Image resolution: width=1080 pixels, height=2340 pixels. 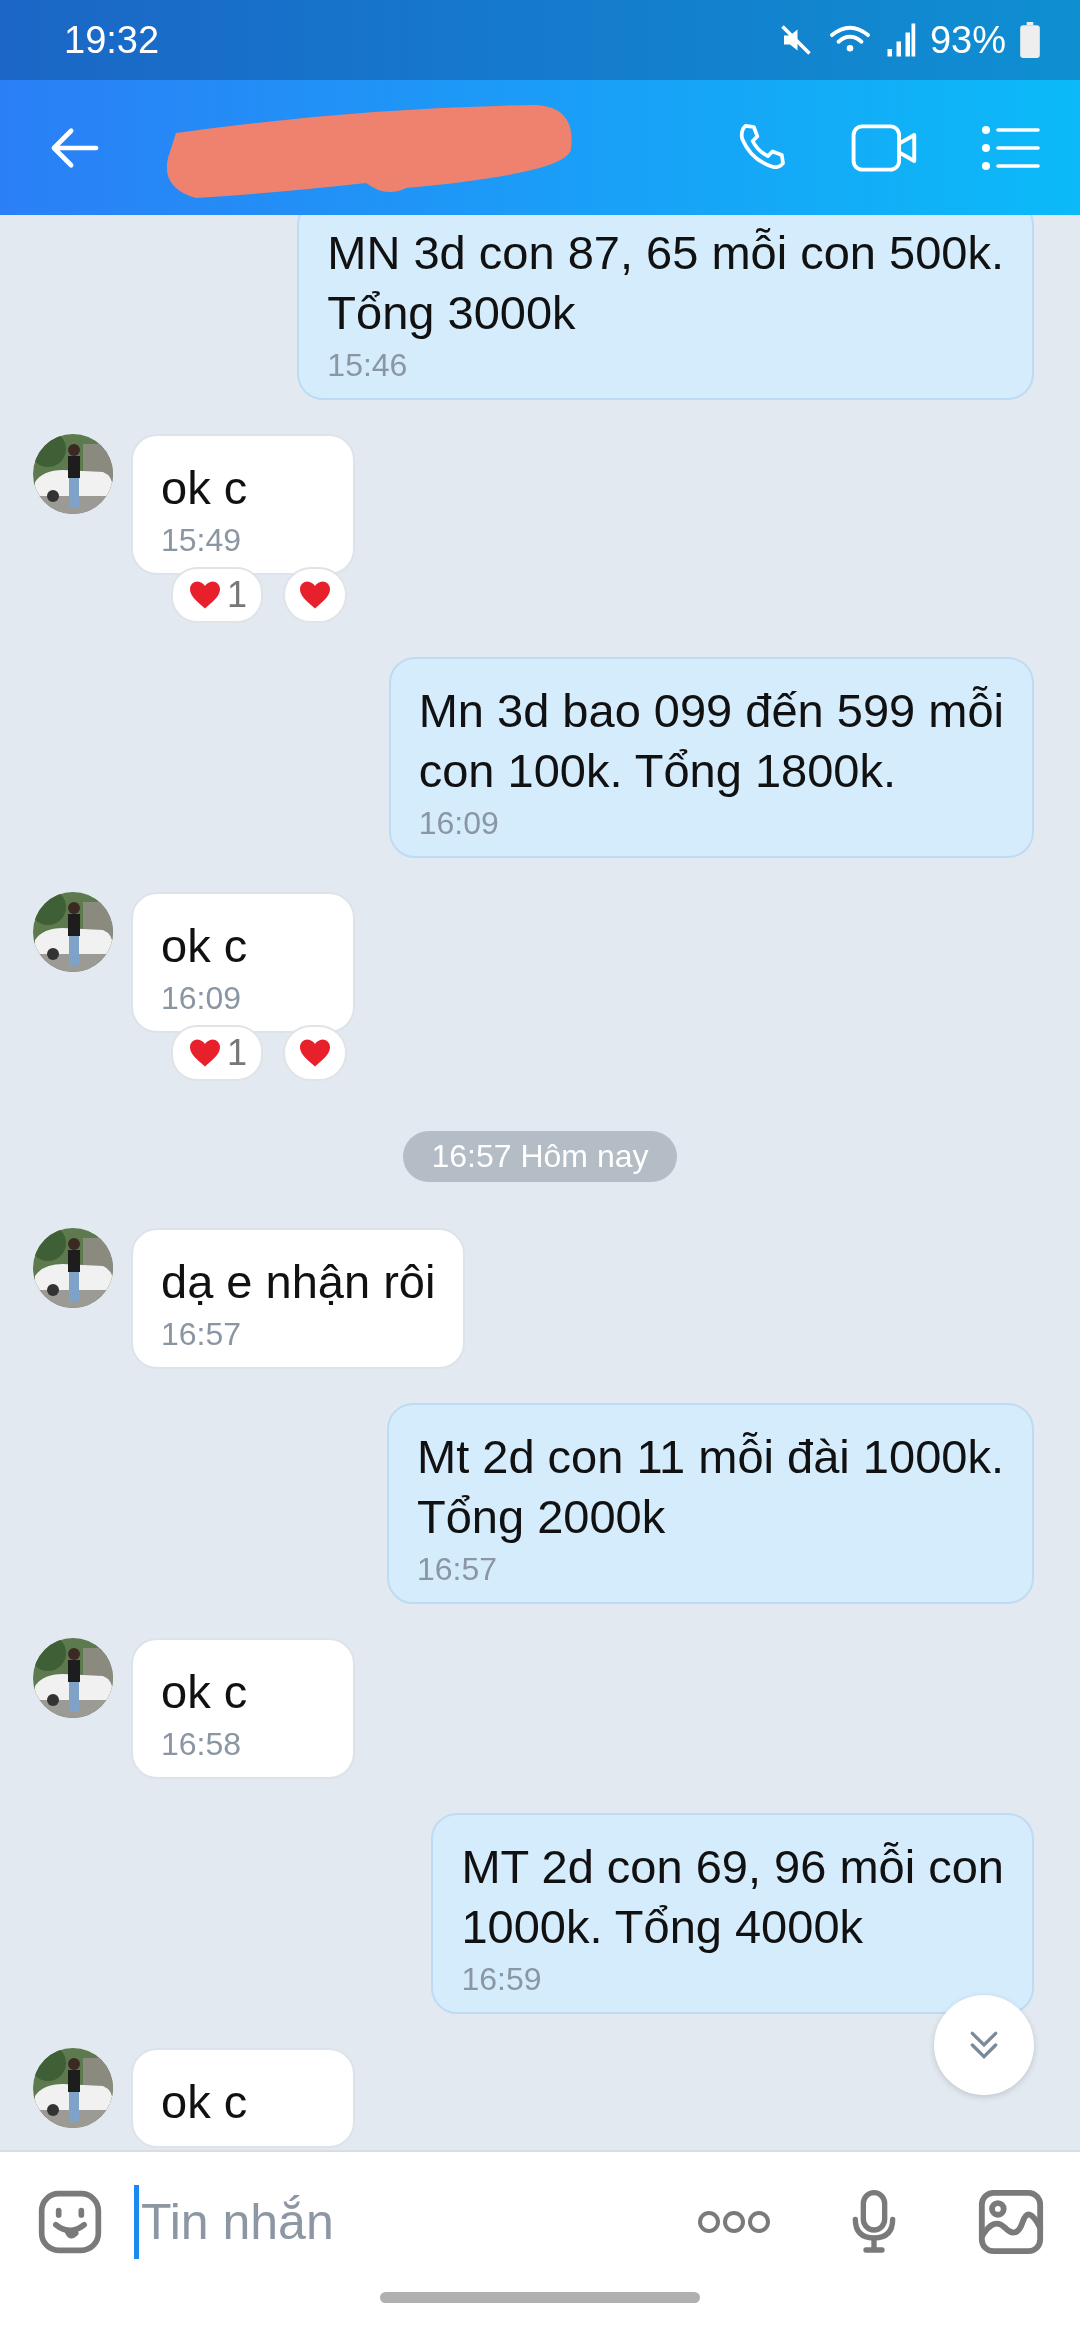 What do you see at coordinates (967, 40) in the screenshot?
I see `battery-percent: 93%` at bounding box center [967, 40].